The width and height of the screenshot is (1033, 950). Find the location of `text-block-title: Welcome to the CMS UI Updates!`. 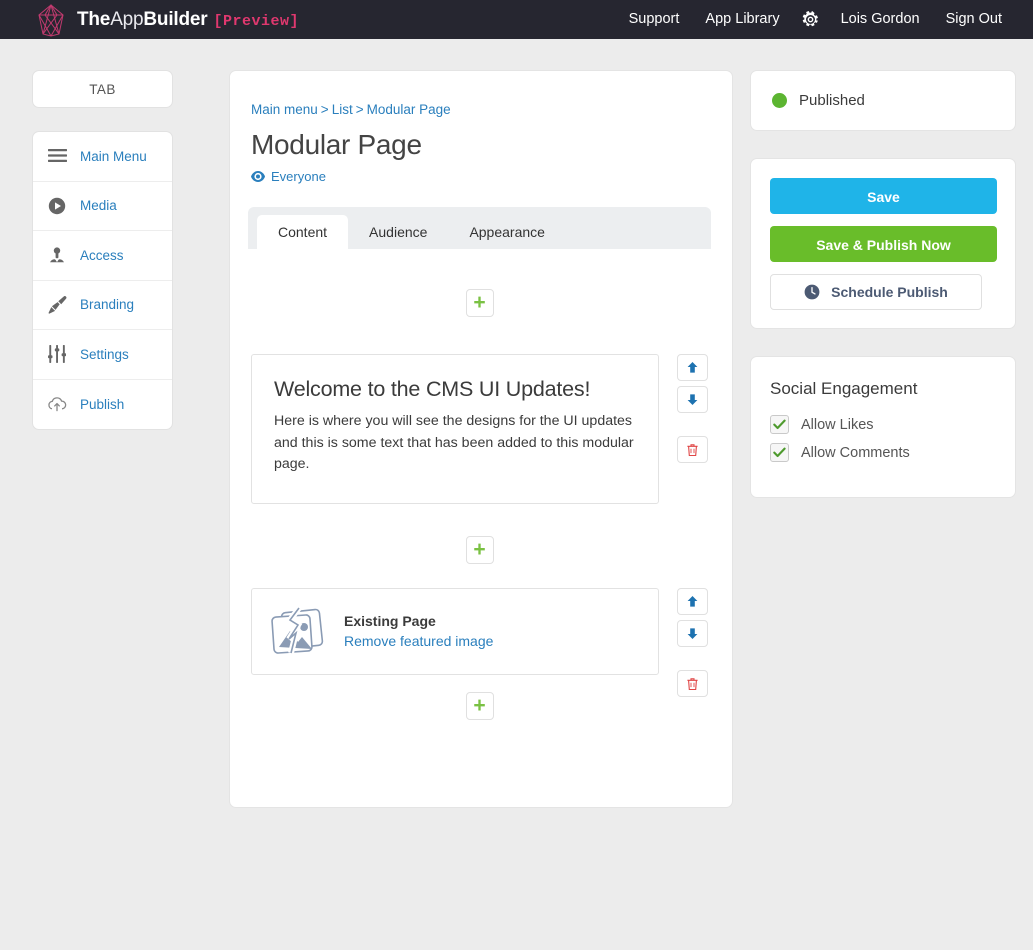

text-block-title: Welcome to the CMS UI Updates! is located at coordinates (432, 389).